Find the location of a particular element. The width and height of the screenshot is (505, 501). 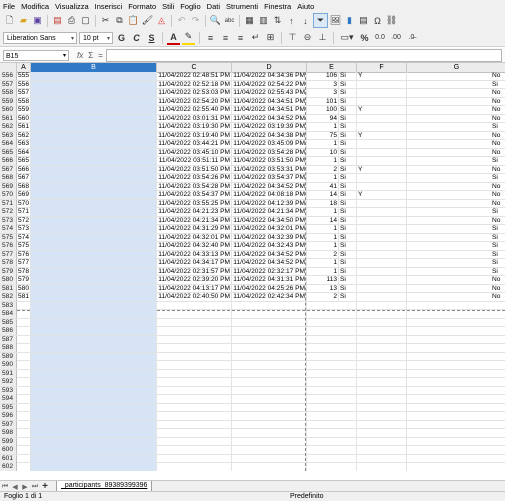

export-pdf-icon: ▤ is located at coordinates (57, 20).